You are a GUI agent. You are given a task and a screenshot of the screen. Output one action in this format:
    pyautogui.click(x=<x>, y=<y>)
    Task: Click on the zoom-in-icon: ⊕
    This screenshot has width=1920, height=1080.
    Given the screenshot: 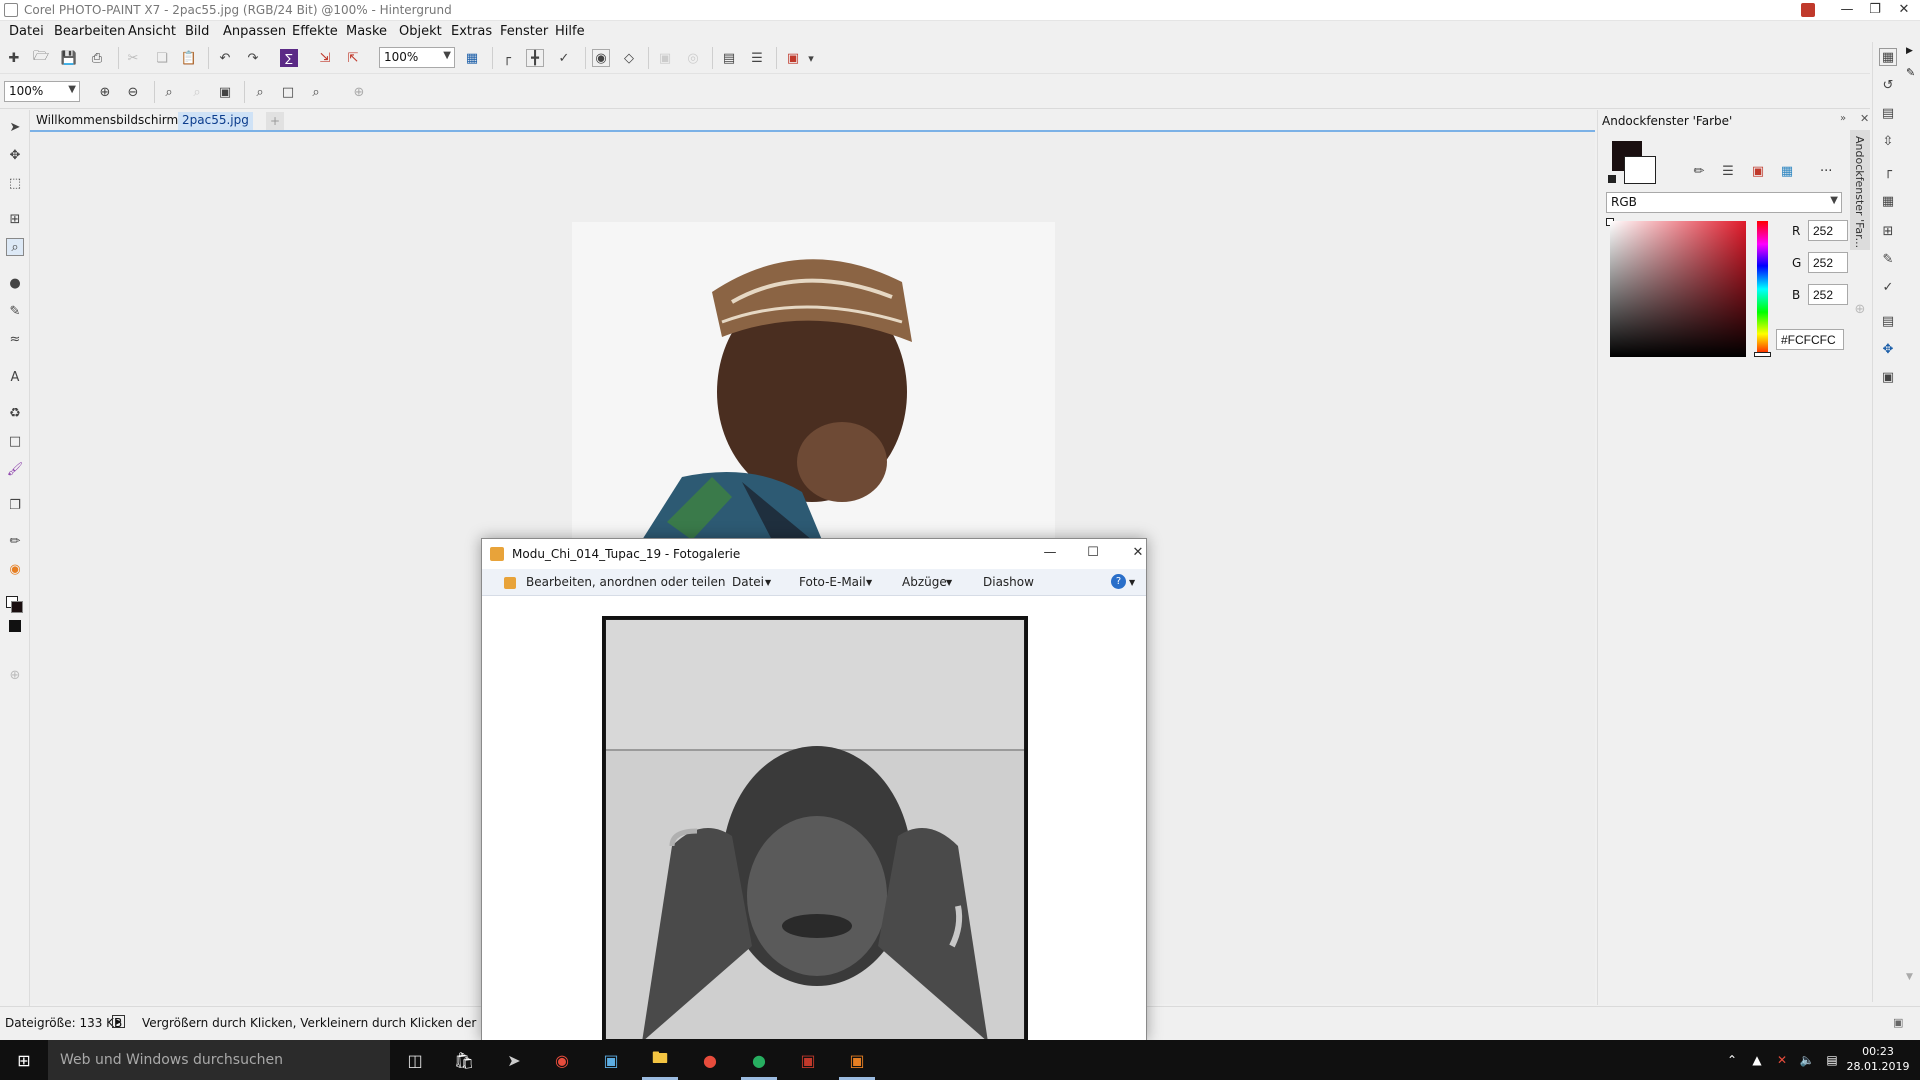 What is the action you would take?
    pyautogui.click(x=105, y=92)
    